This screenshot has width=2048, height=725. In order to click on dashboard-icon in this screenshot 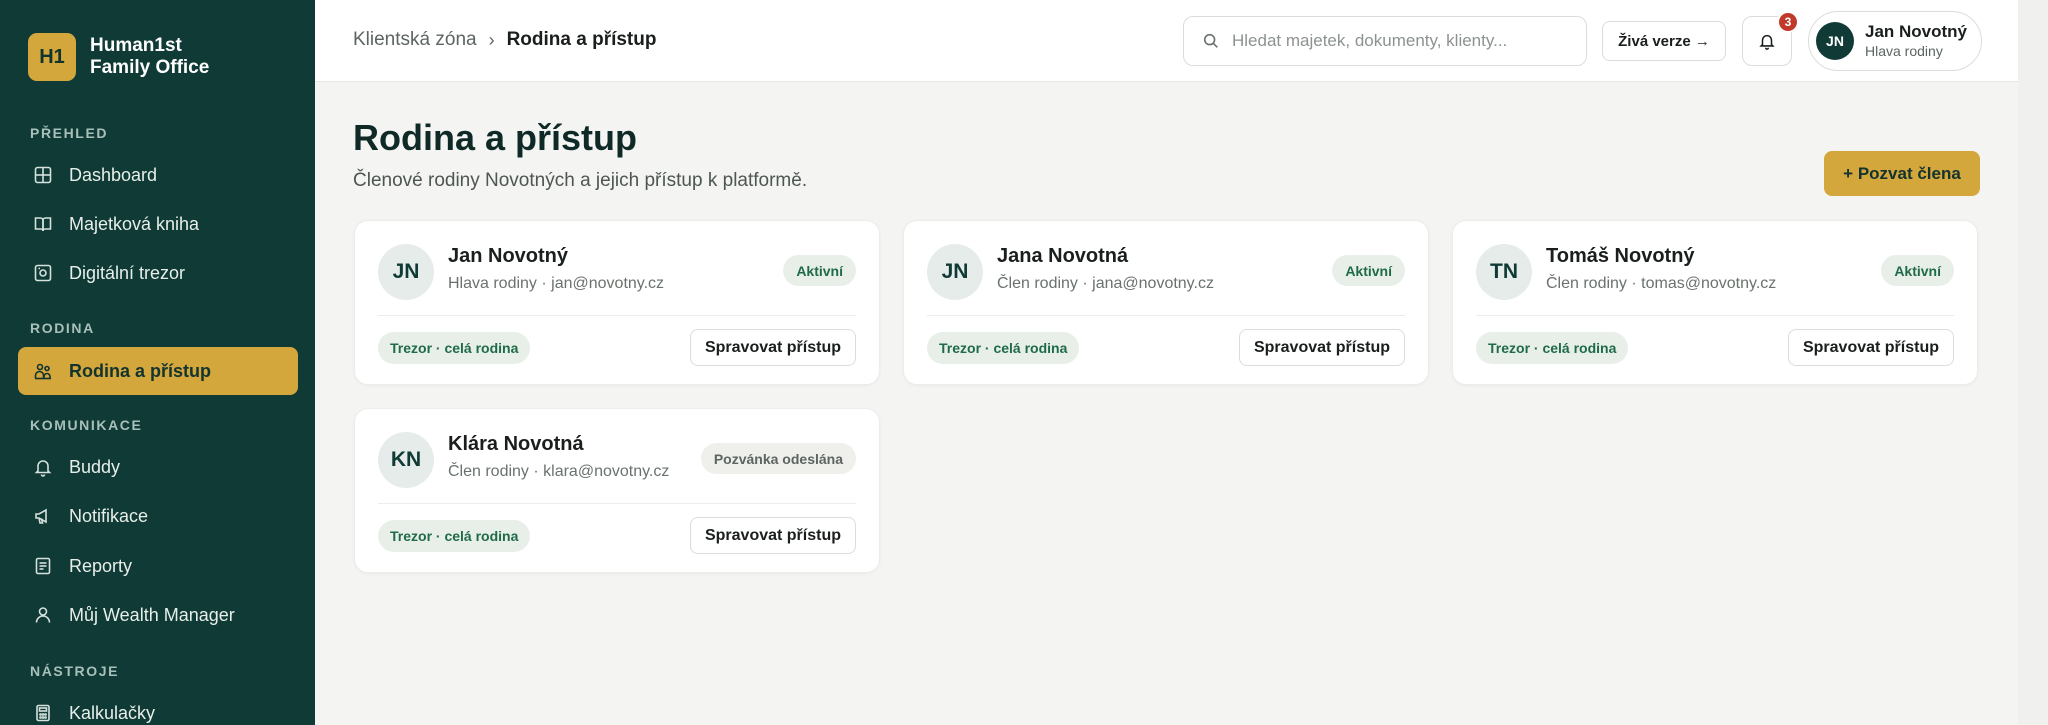, I will do `click(43, 175)`.